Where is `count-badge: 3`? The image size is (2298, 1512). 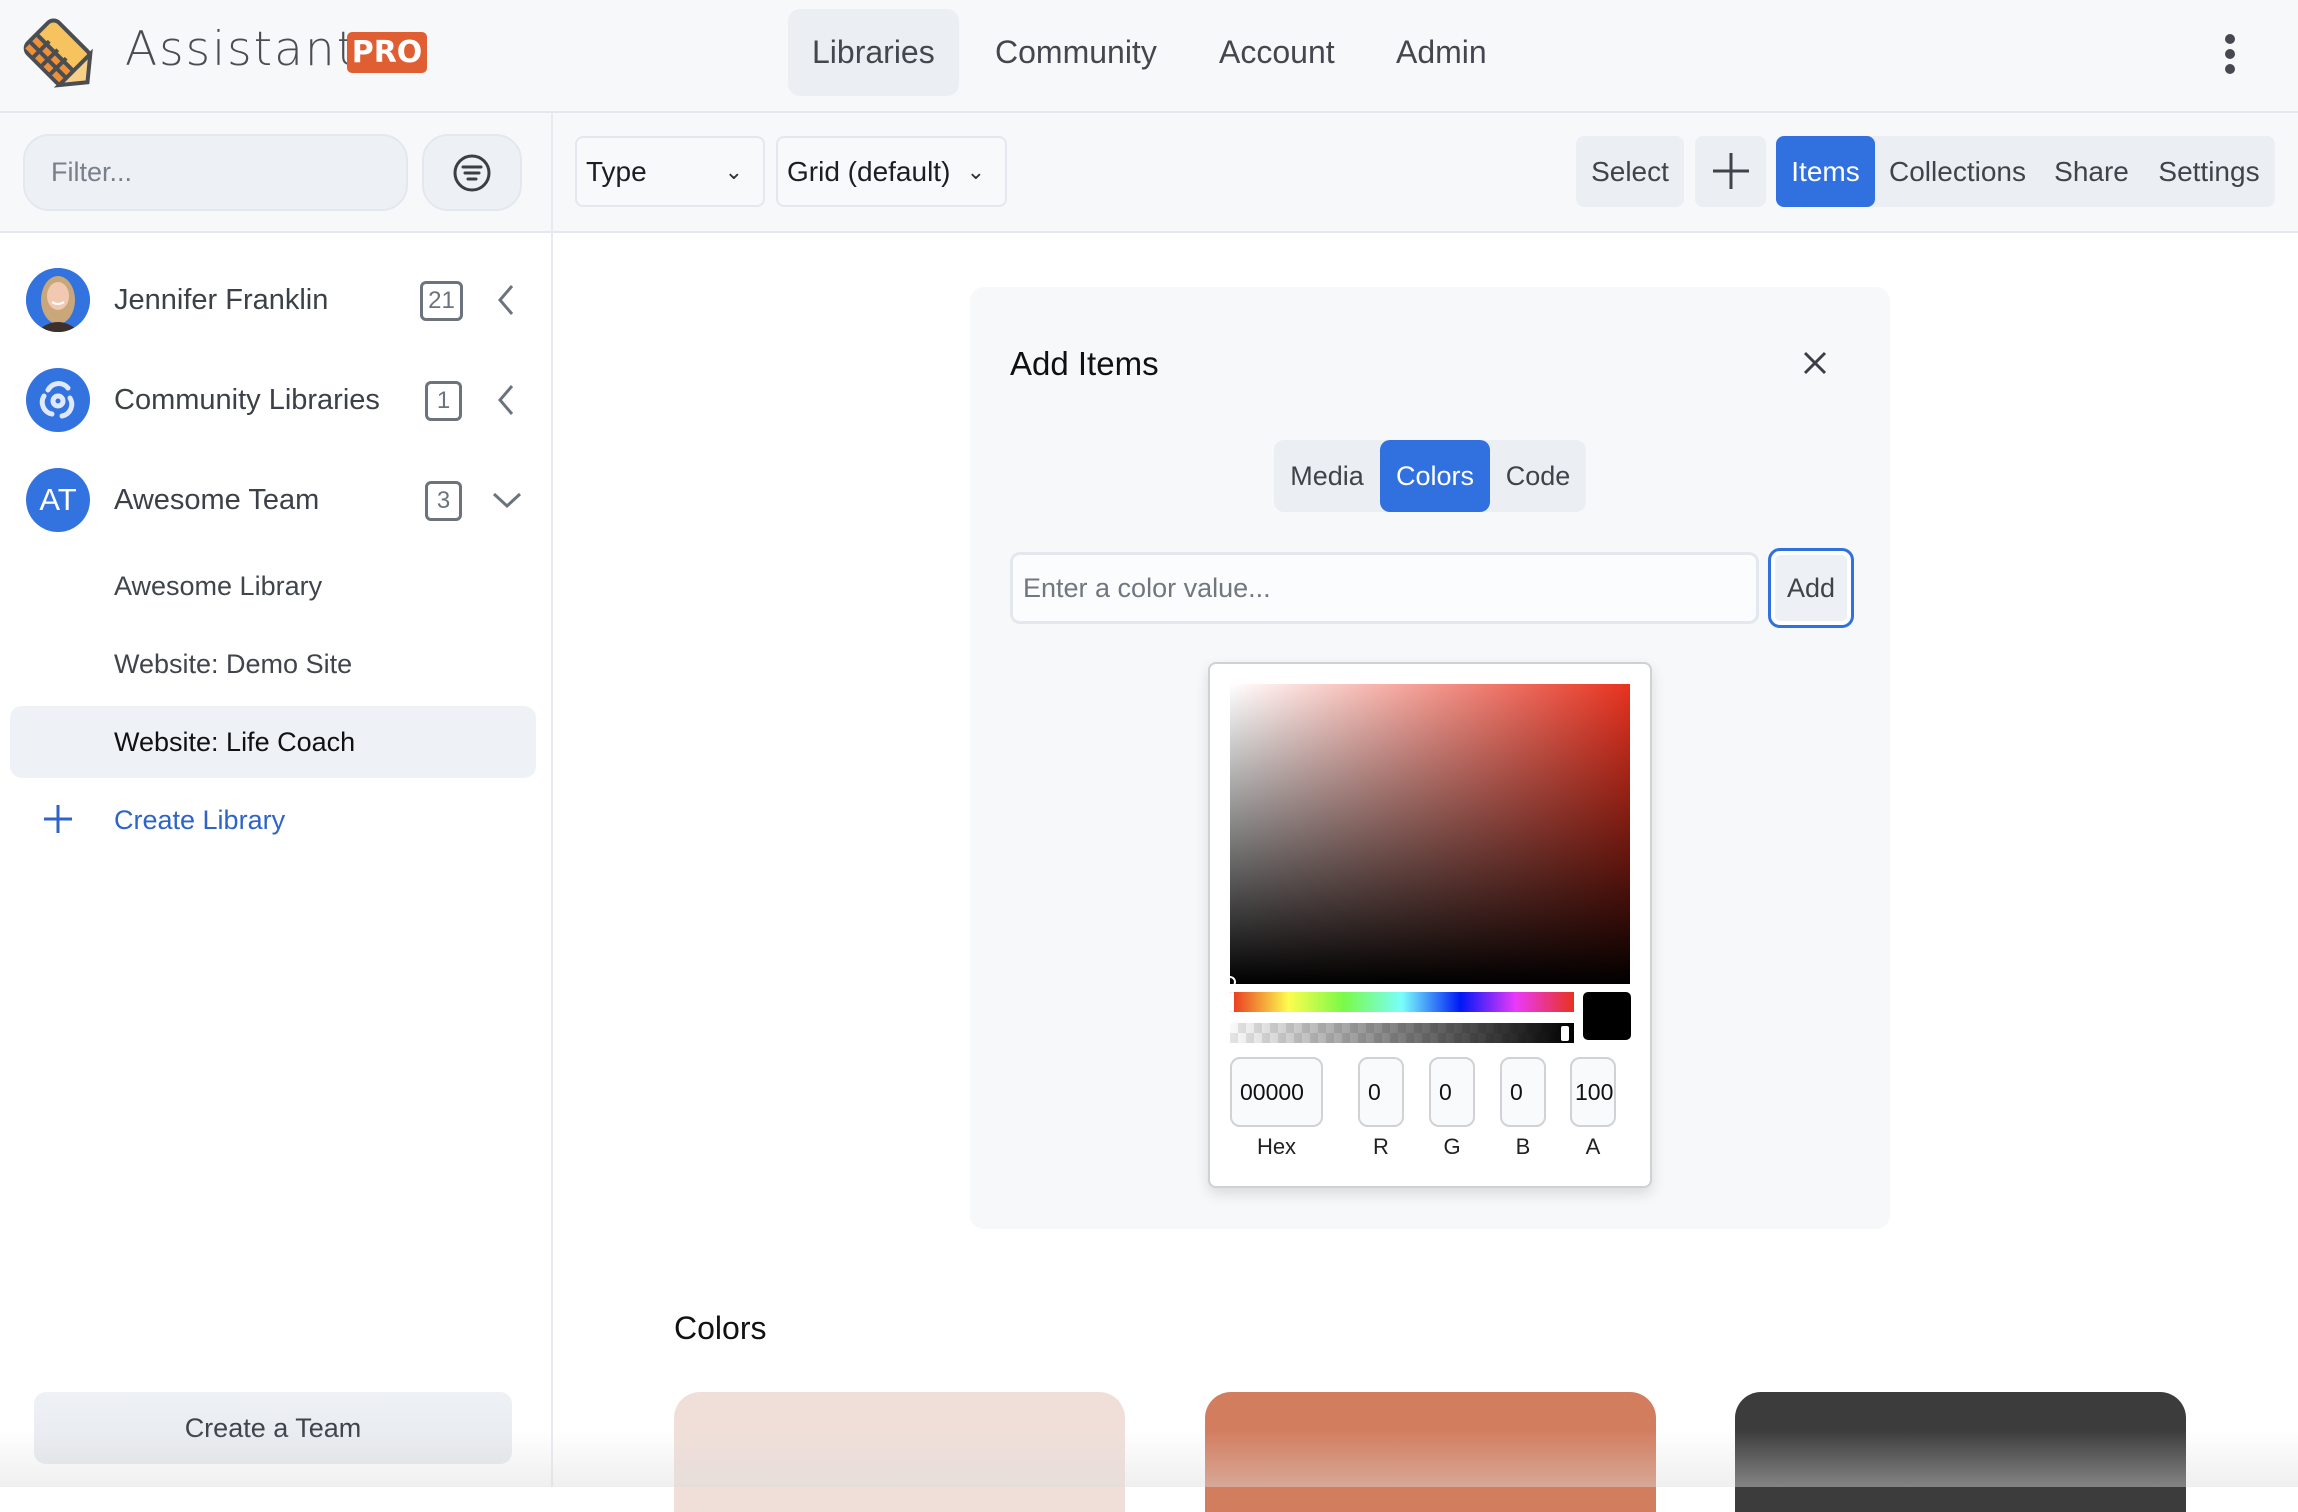
count-badge: 3 is located at coordinates (443, 501).